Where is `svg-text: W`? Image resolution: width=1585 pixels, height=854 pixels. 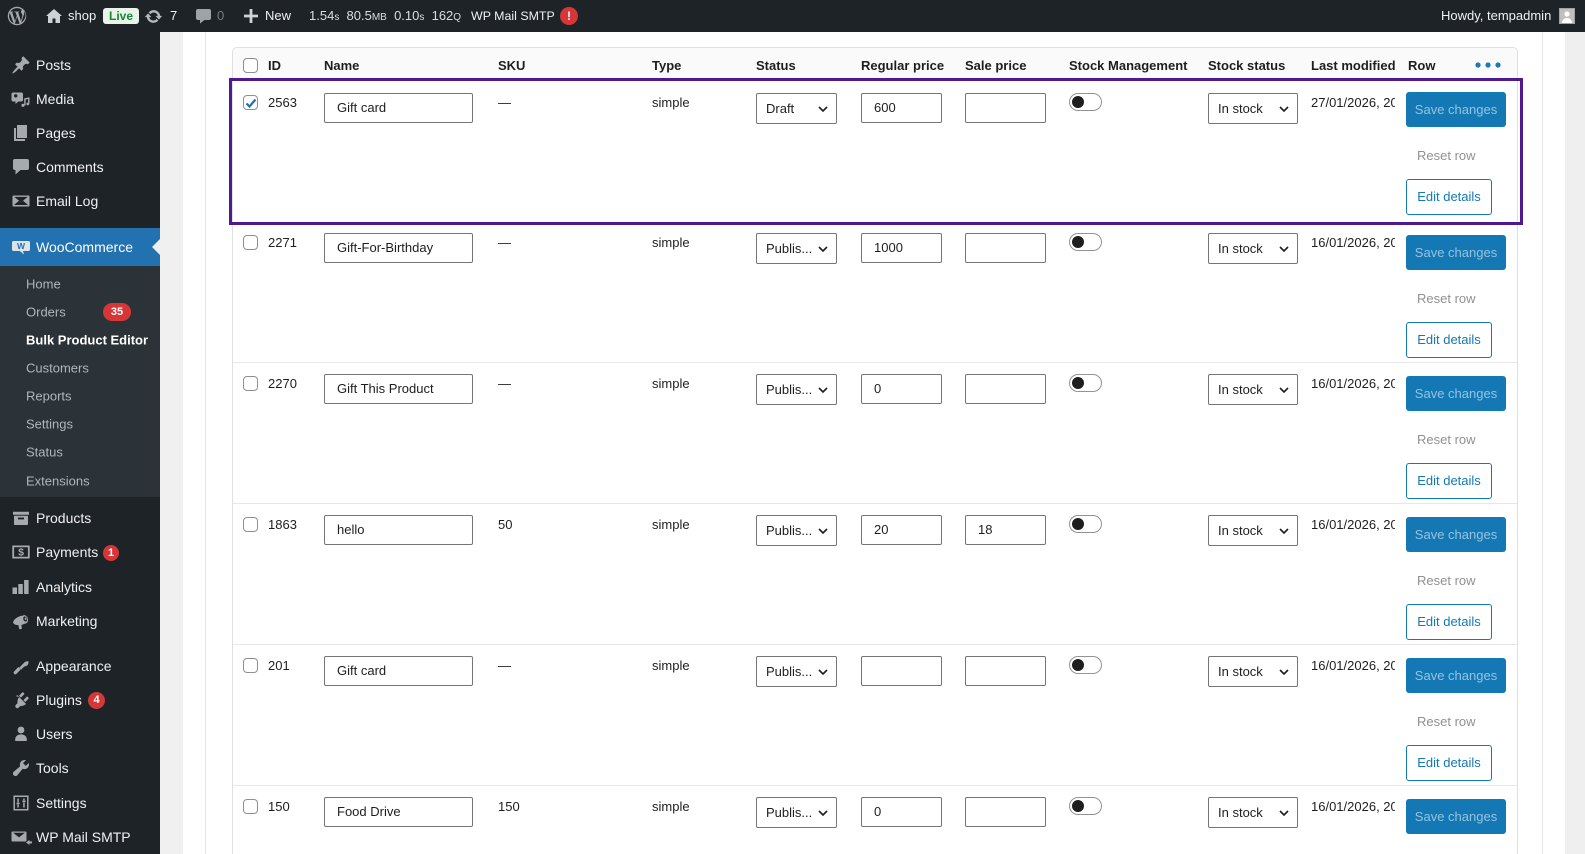 svg-text: W is located at coordinates (21, 246).